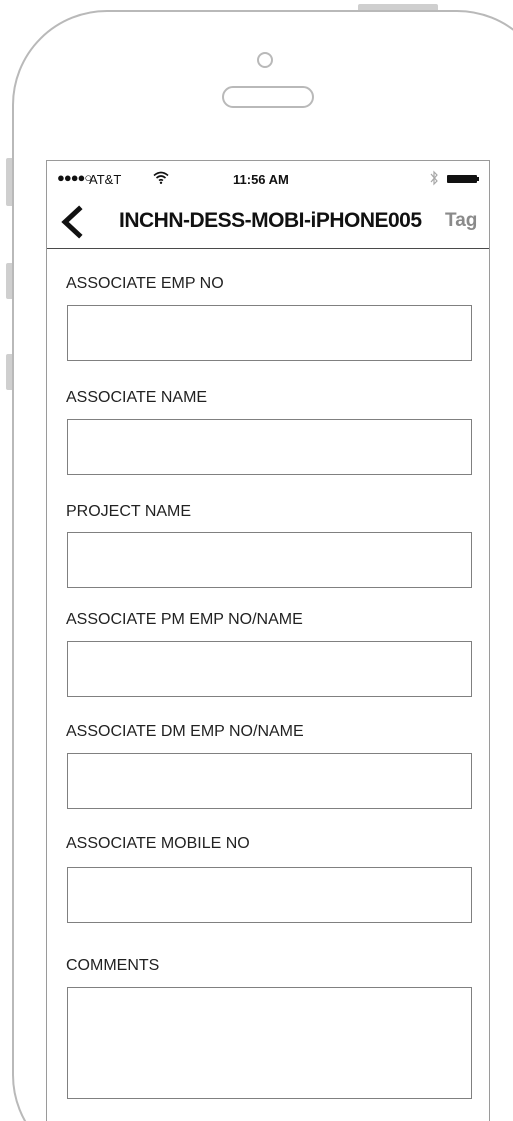 The width and height of the screenshot is (513, 1121). Describe the element at coordinates (74, 177) in the screenshot. I see `signal-strength: ●●●●○` at that location.